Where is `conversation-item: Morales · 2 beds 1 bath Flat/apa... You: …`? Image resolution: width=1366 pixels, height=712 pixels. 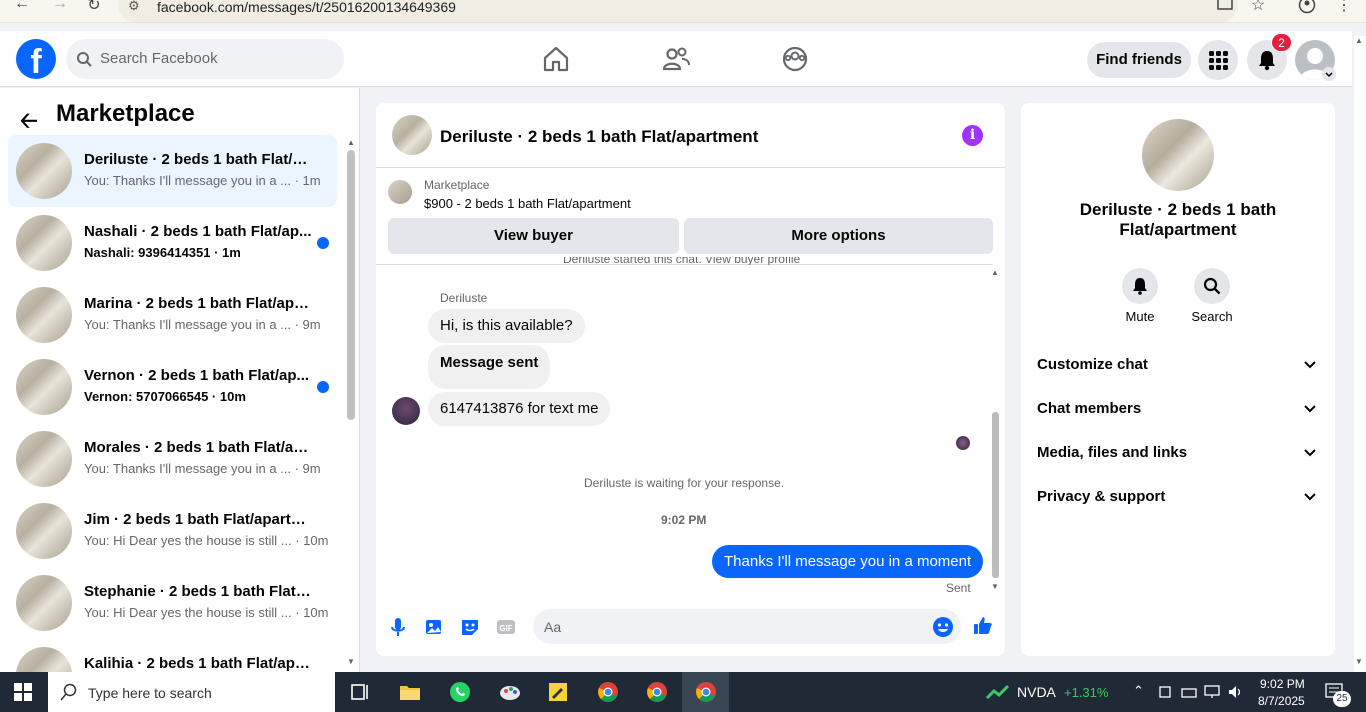
conversation-item: Morales · 2 beds 1 bath Flat/apa... You: … is located at coordinates (172, 459).